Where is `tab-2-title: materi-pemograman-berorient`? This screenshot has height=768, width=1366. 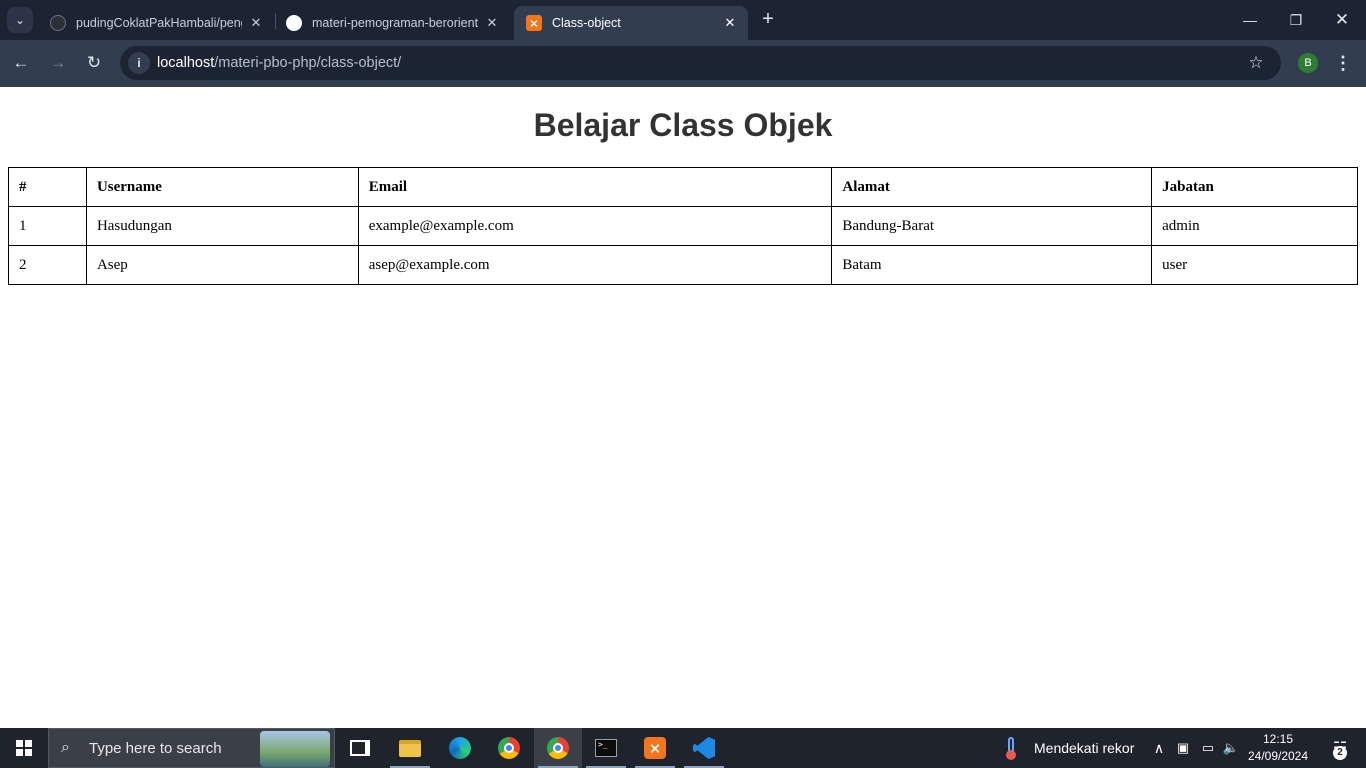 tab-2-title: materi-pemograman-berorient is located at coordinates (395, 23).